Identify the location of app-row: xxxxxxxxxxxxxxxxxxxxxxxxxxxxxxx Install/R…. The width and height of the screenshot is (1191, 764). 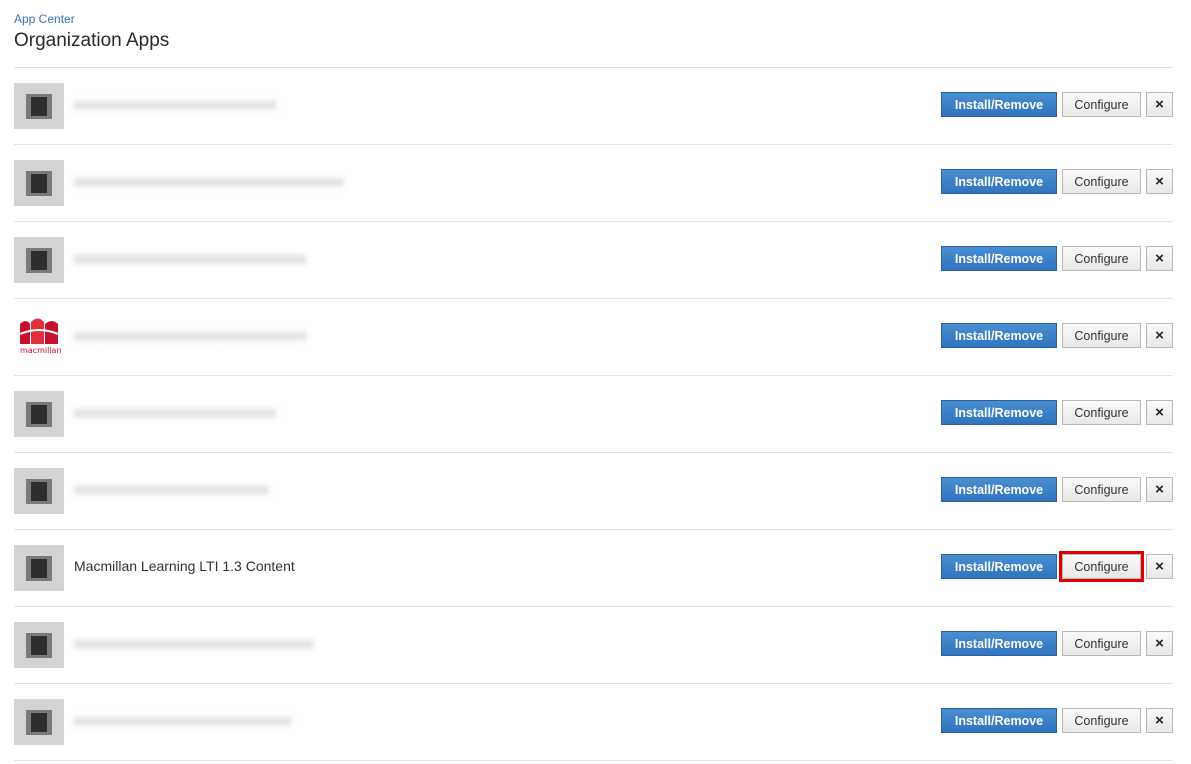
(593, 260).